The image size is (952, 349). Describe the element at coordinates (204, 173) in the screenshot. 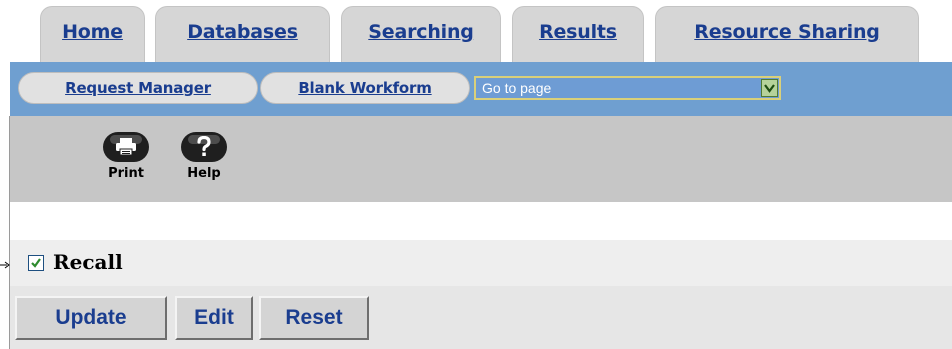

I see `help-label: Help` at that location.